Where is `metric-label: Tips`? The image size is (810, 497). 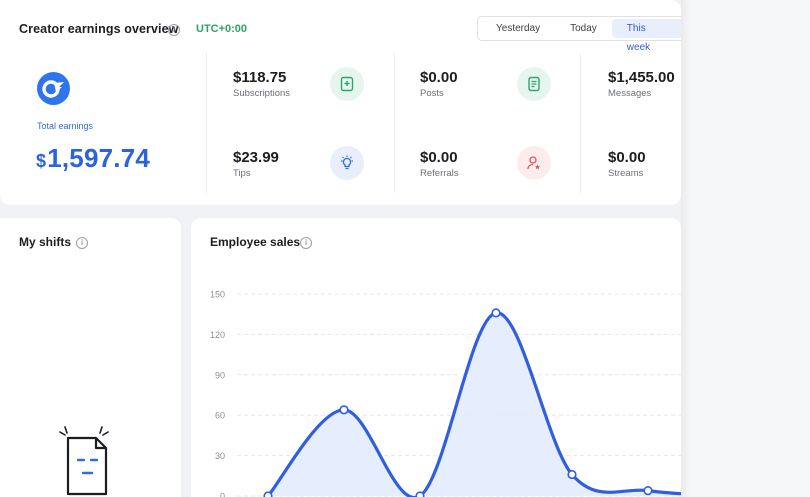 metric-label: Tips is located at coordinates (242, 173).